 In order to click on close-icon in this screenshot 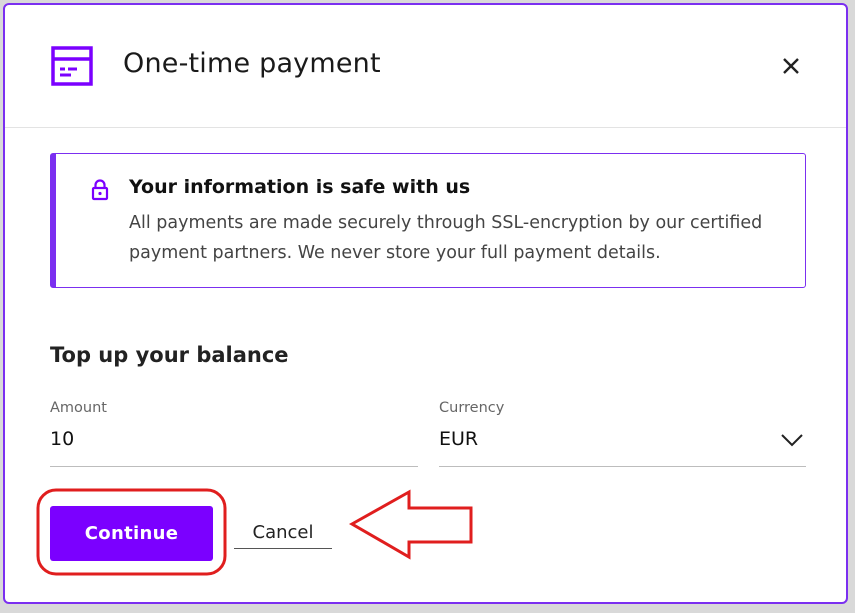, I will do `click(791, 66)`.